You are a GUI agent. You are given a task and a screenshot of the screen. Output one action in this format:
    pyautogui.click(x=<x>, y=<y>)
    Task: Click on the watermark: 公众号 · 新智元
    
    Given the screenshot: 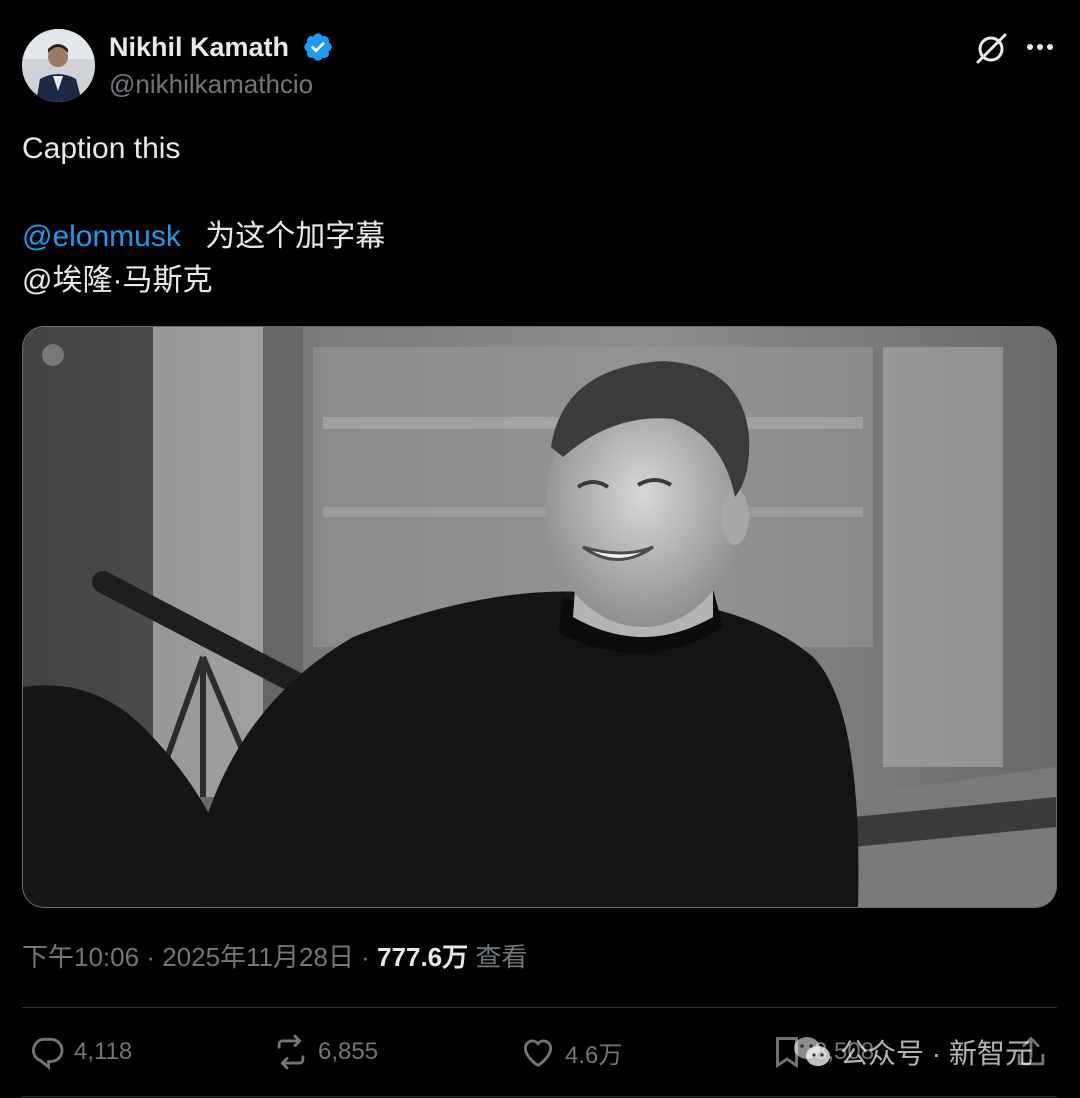 What is the action you would take?
    pyautogui.click(x=912, y=1052)
    